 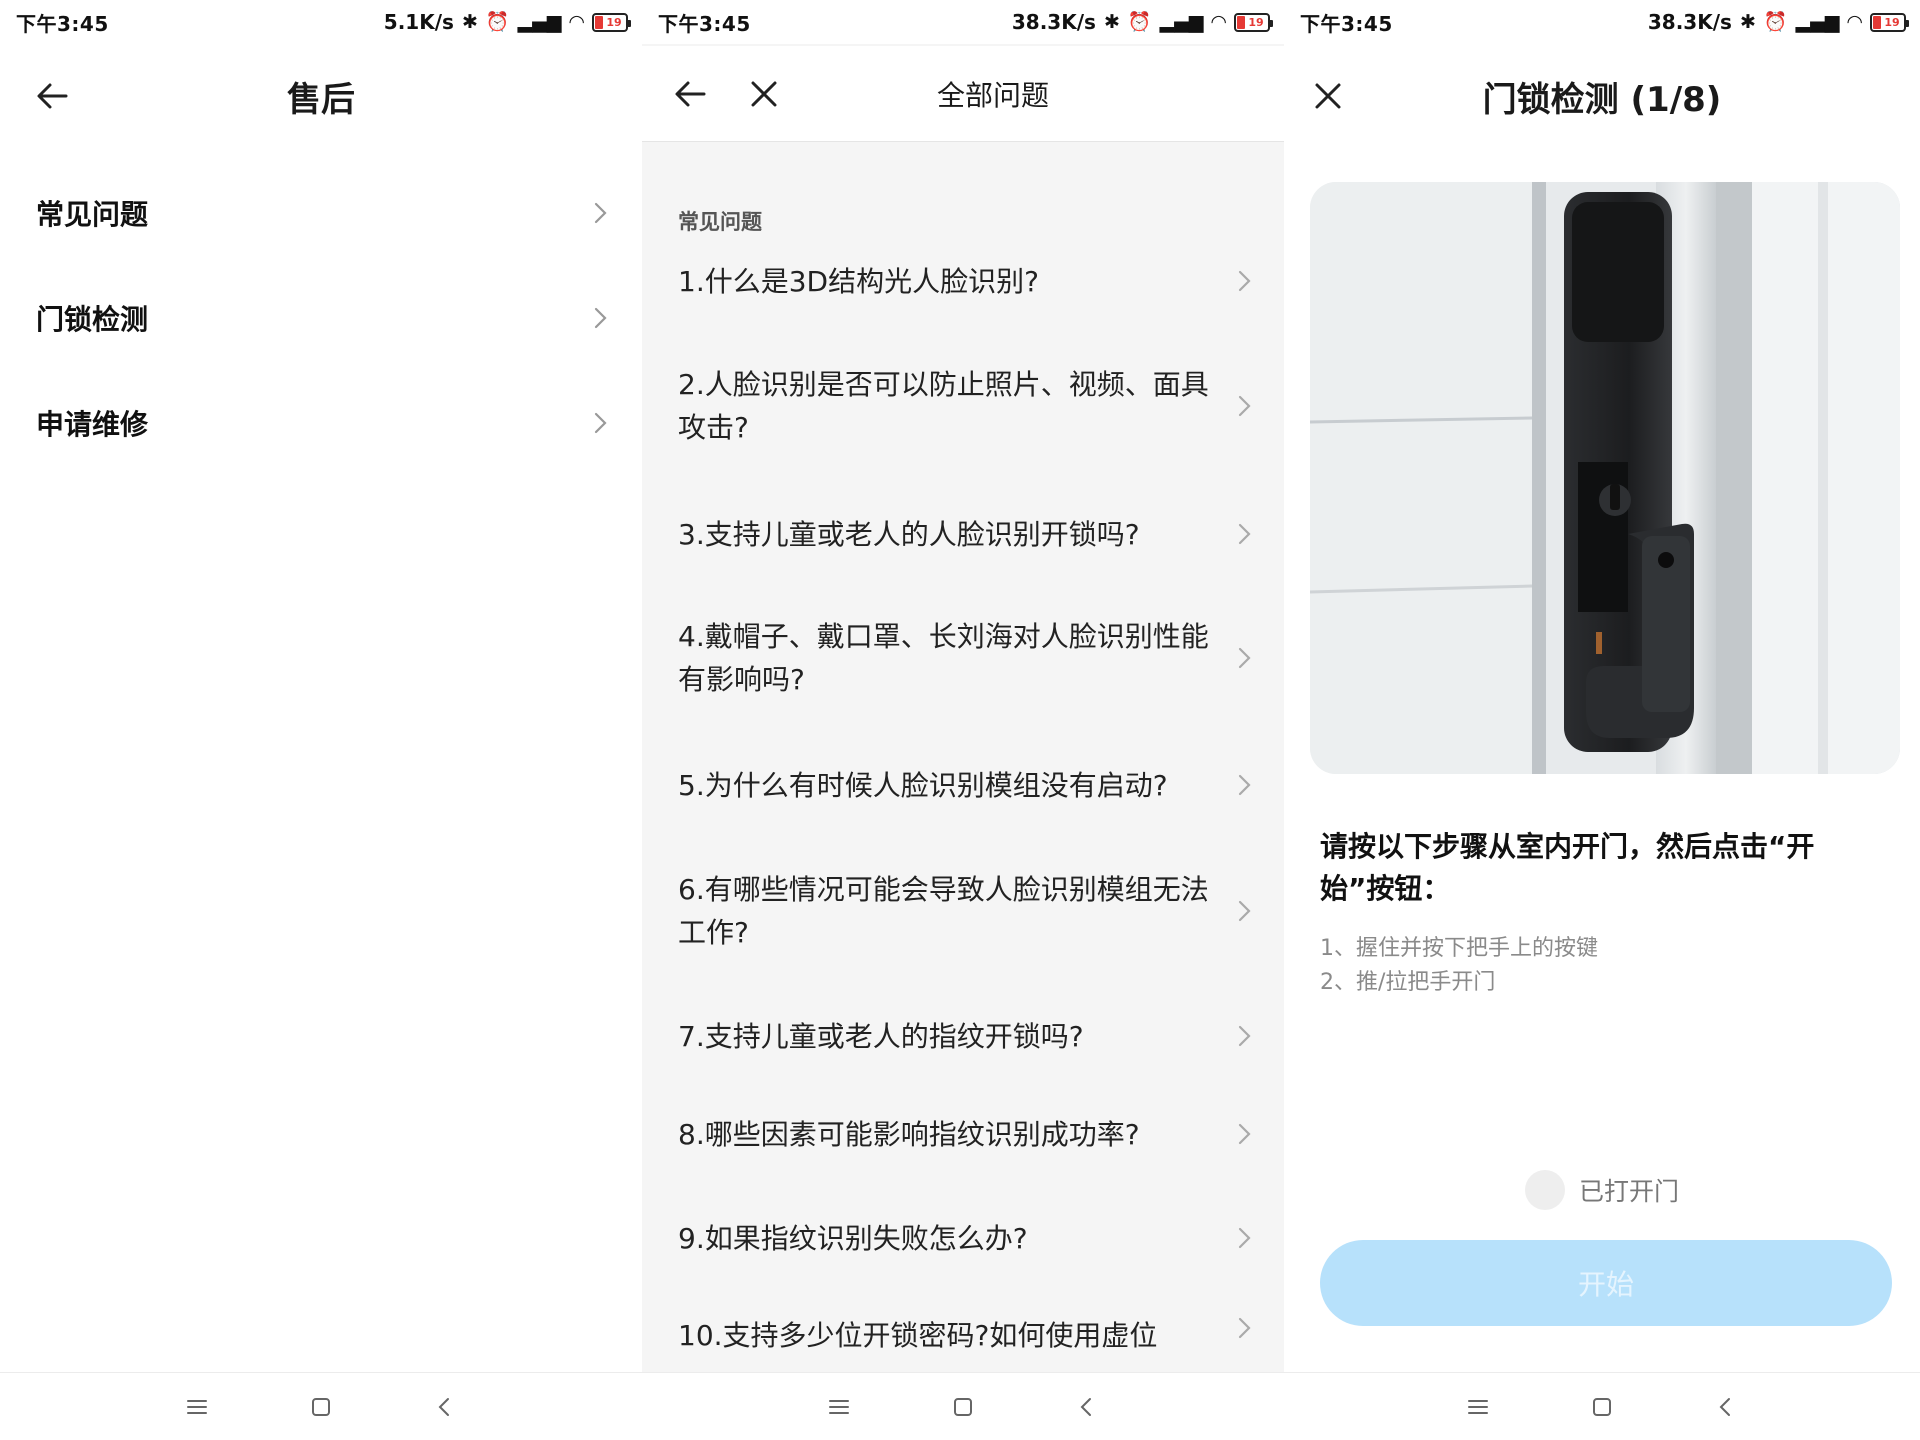 What do you see at coordinates (1602, 99) in the screenshot?
I see `page-title: 门锁检测 (1/8)` at bounding box center [1602, 99].